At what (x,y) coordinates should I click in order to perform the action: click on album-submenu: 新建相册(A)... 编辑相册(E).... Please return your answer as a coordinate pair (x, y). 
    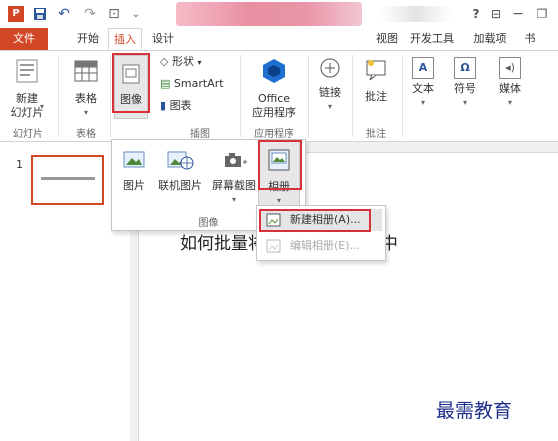
    Looking at the image, I should click on (321, 233).